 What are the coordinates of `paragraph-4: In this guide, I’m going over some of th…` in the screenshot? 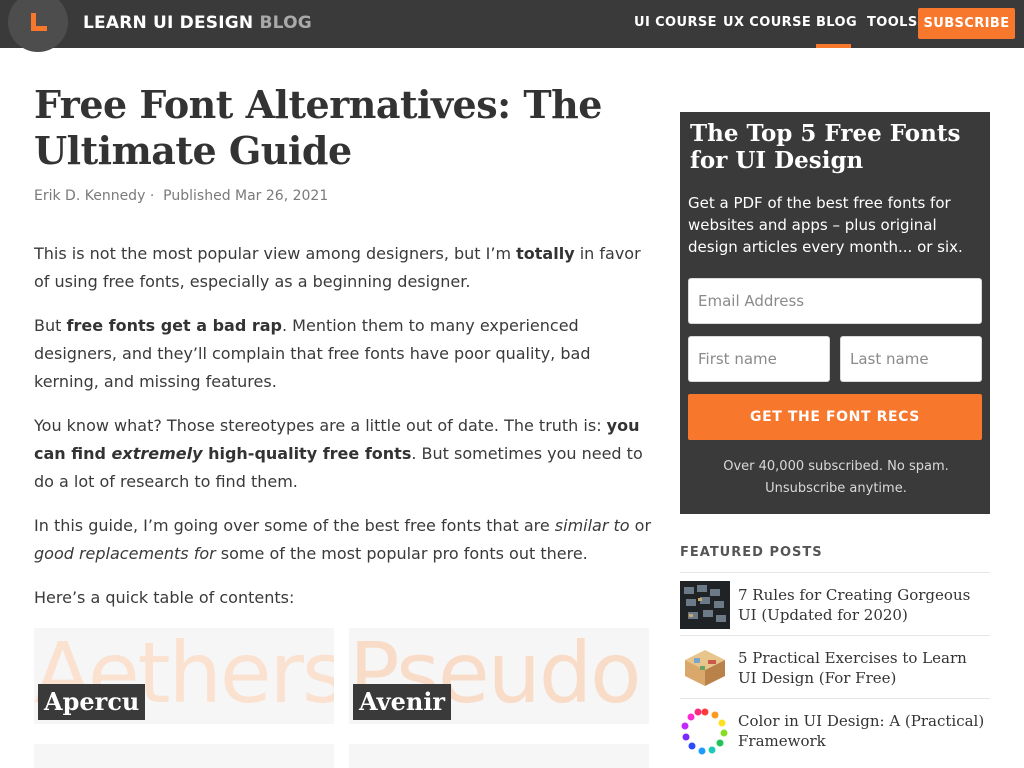 It's located at (344, 540).